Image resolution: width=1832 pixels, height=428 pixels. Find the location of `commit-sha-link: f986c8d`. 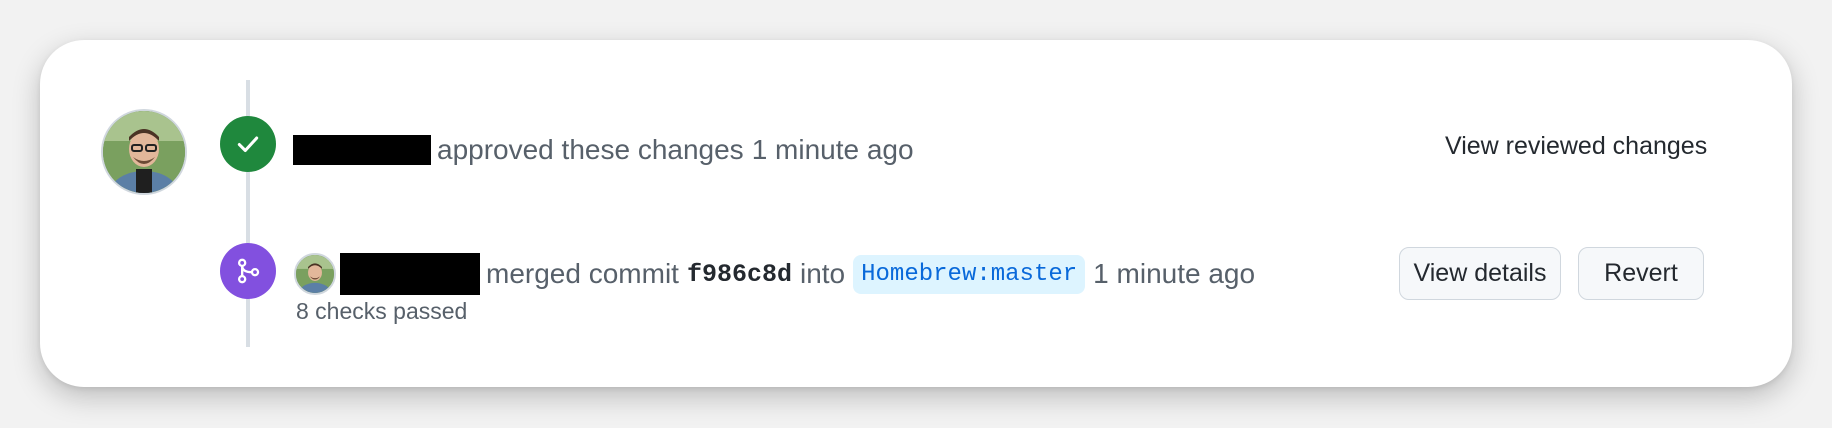

commit-sha-link: f986c8d is located at coordinates (739, 274).